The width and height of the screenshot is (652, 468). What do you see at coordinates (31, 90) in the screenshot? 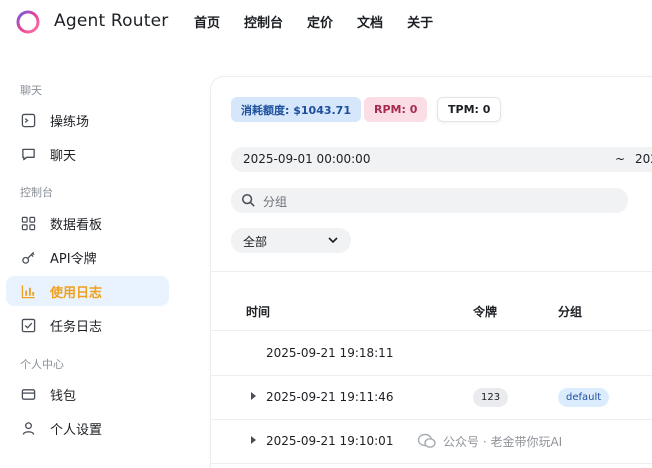
I see `sidebar-group-chat: 聊天` at bounding box center [31, 90].